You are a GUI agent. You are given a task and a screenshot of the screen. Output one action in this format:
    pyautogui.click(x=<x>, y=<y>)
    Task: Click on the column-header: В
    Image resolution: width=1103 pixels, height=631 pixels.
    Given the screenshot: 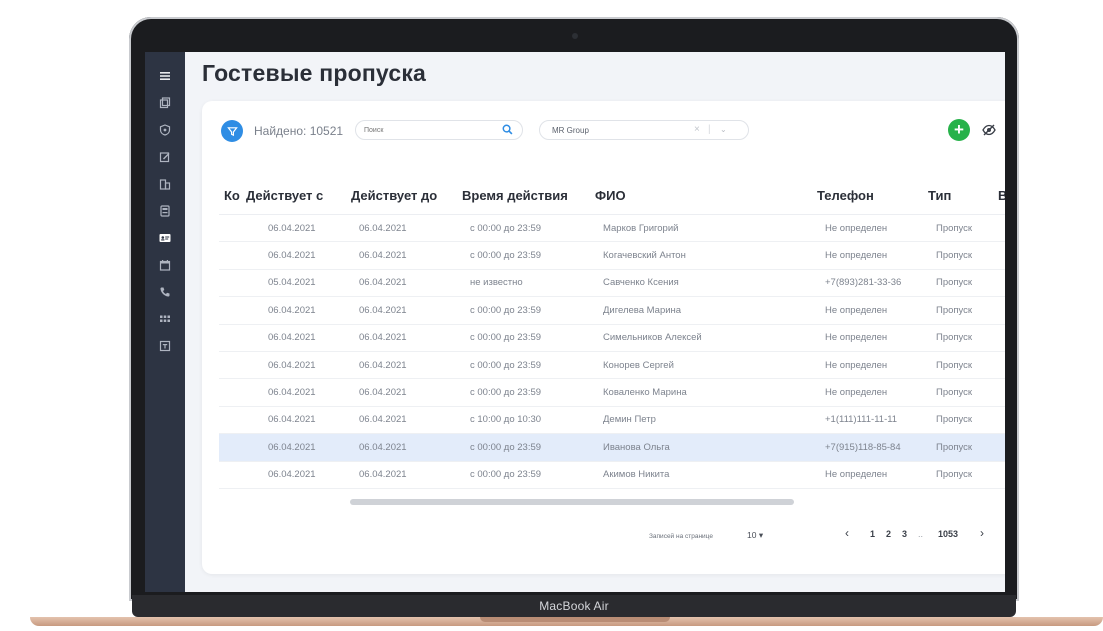 What is the action you would take?
    pyautogui.click(x=999, y=195)
    